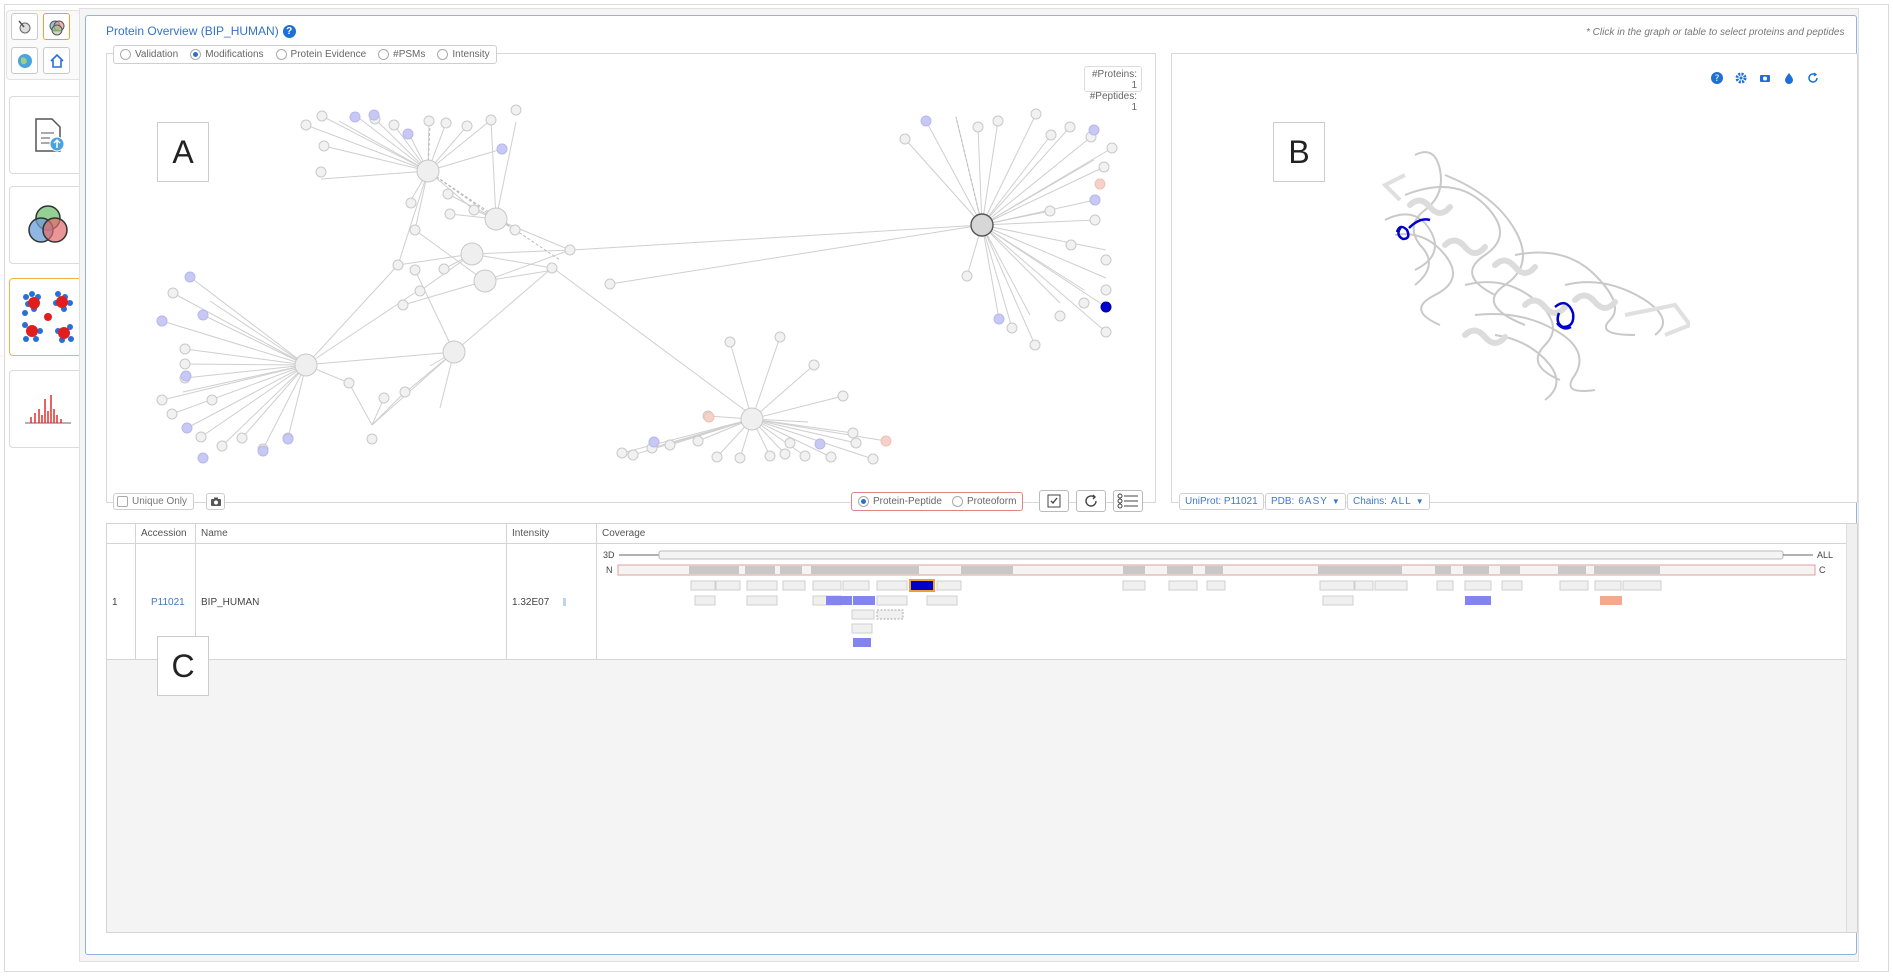  I want to click on pdb-chevron-down-icon: ▼, so click(1335, 501).